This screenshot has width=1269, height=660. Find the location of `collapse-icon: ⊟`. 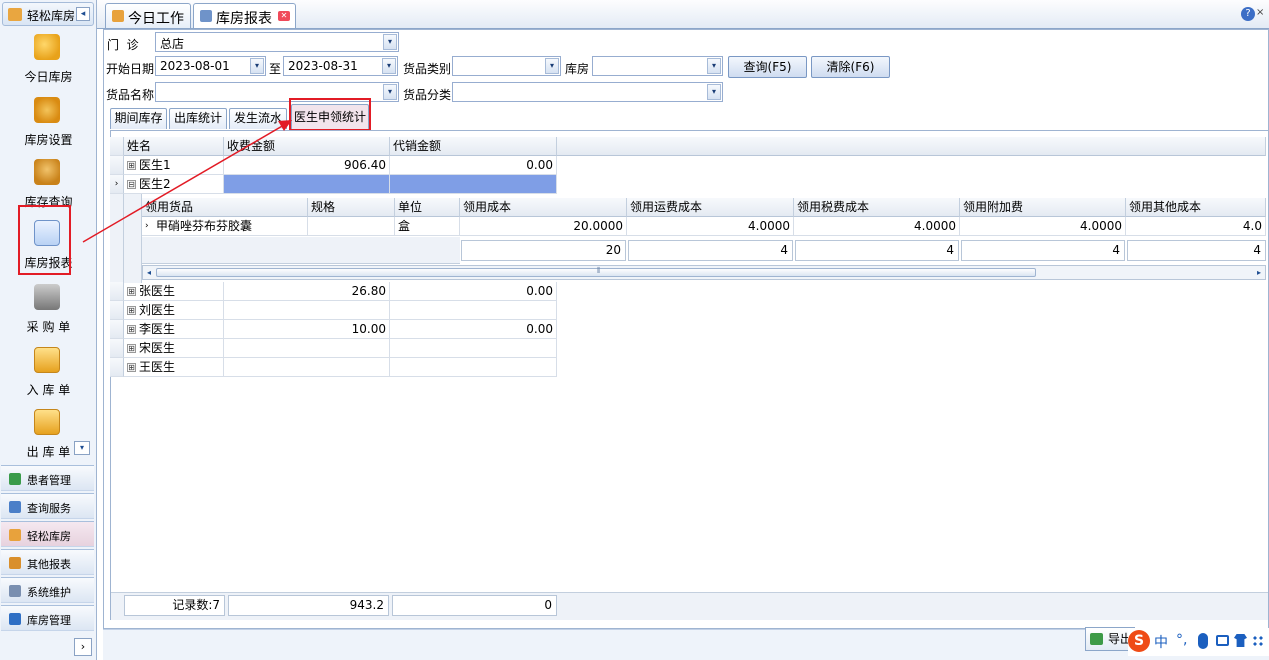

collapse-icon: ⊟ is located at coordinates (131, 184).